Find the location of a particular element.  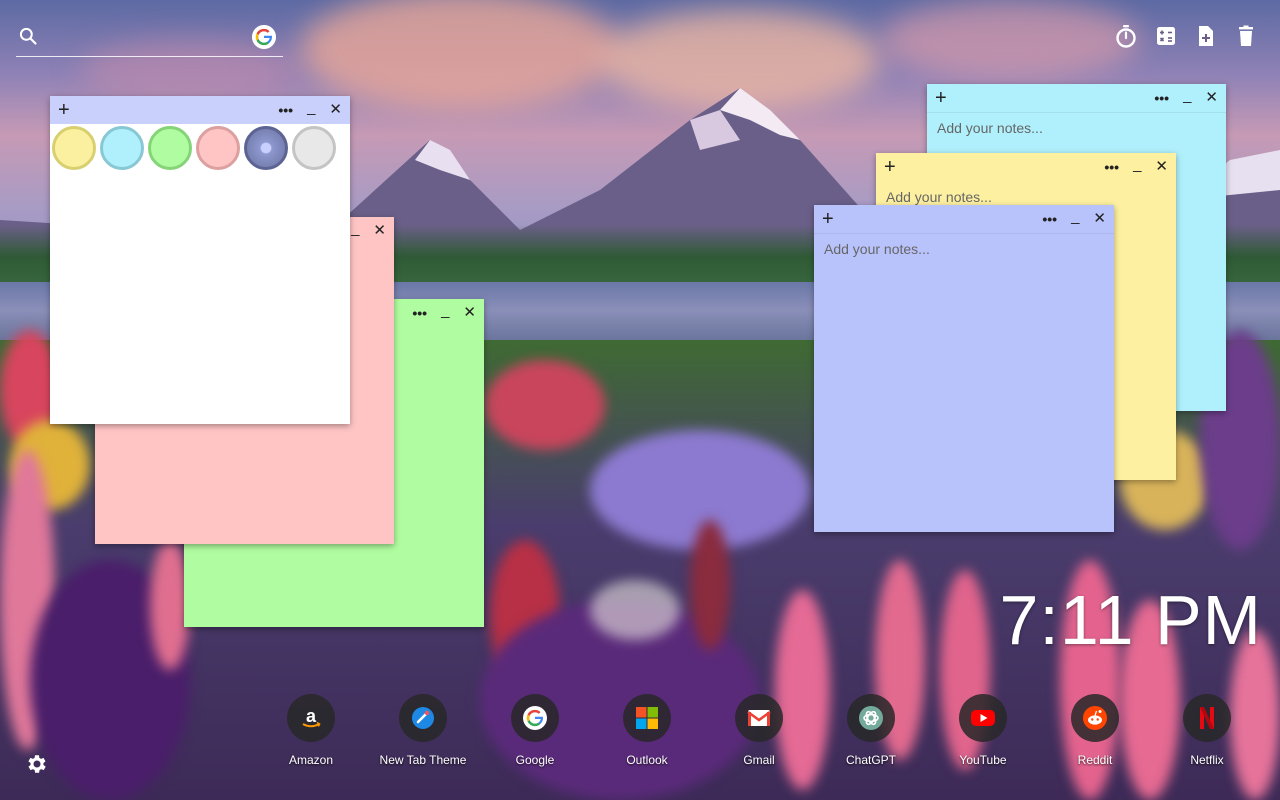

shortcut-youtube: YouTube is located at coordinates (983, 730).